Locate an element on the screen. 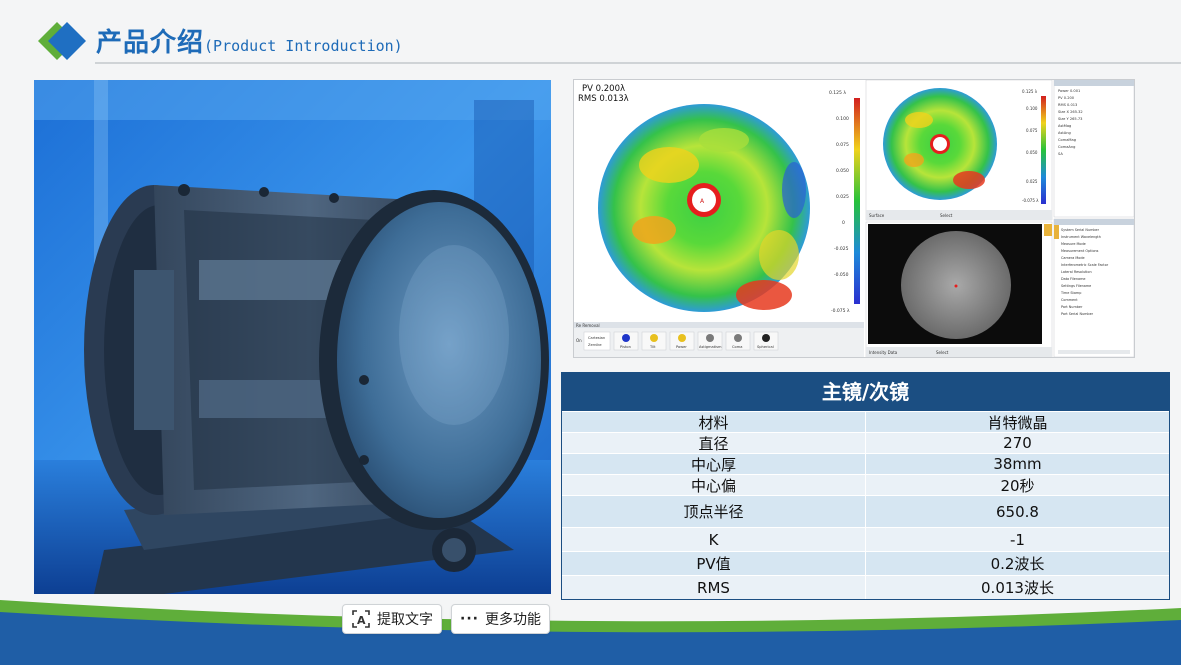  spec-value: 650.8 is located at coordinates (1017, 511).